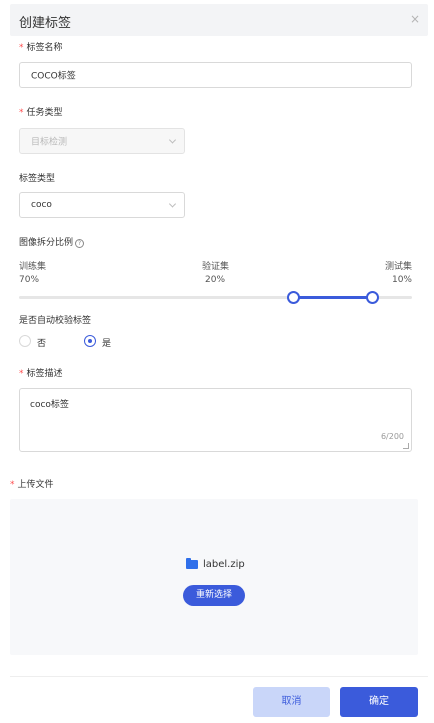  What do you see at coordinates (41, 48) in the screenshot?
I see `label-name-label: * 标签名称` at bounding box center [41, 48].